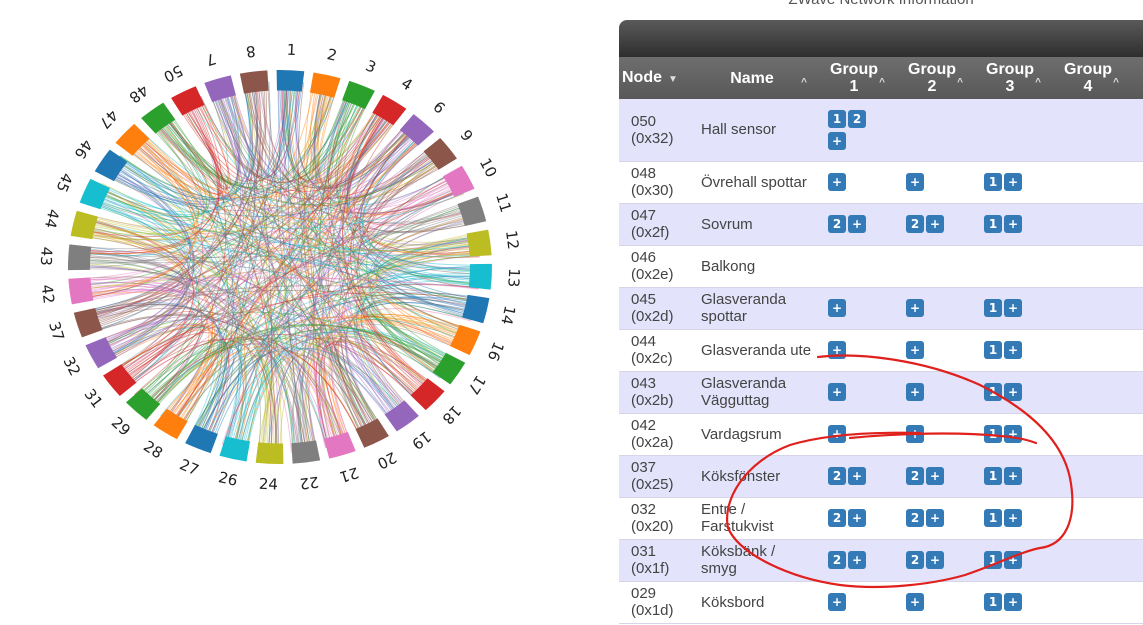  What do you see at coordinates (881, 392) in the screenshot?
I see `table-row: 043 (0x2b) Glasveranda Vägguttag + +1 +` at bounding box center [881, 392].